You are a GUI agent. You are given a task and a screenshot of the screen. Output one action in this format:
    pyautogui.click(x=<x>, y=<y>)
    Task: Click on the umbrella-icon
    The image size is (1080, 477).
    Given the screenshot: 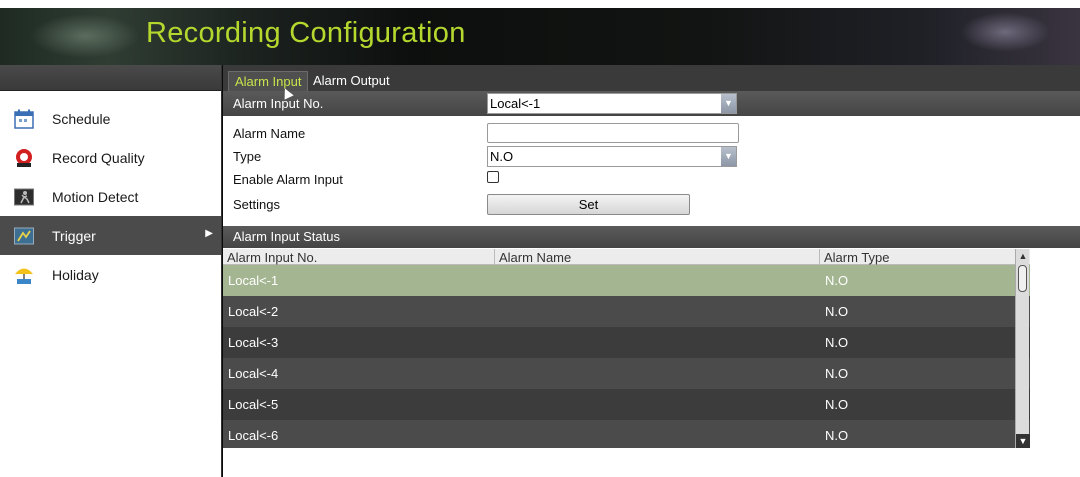 What is the action you would take?
    pyautogui.click(x=24, y=275)
    